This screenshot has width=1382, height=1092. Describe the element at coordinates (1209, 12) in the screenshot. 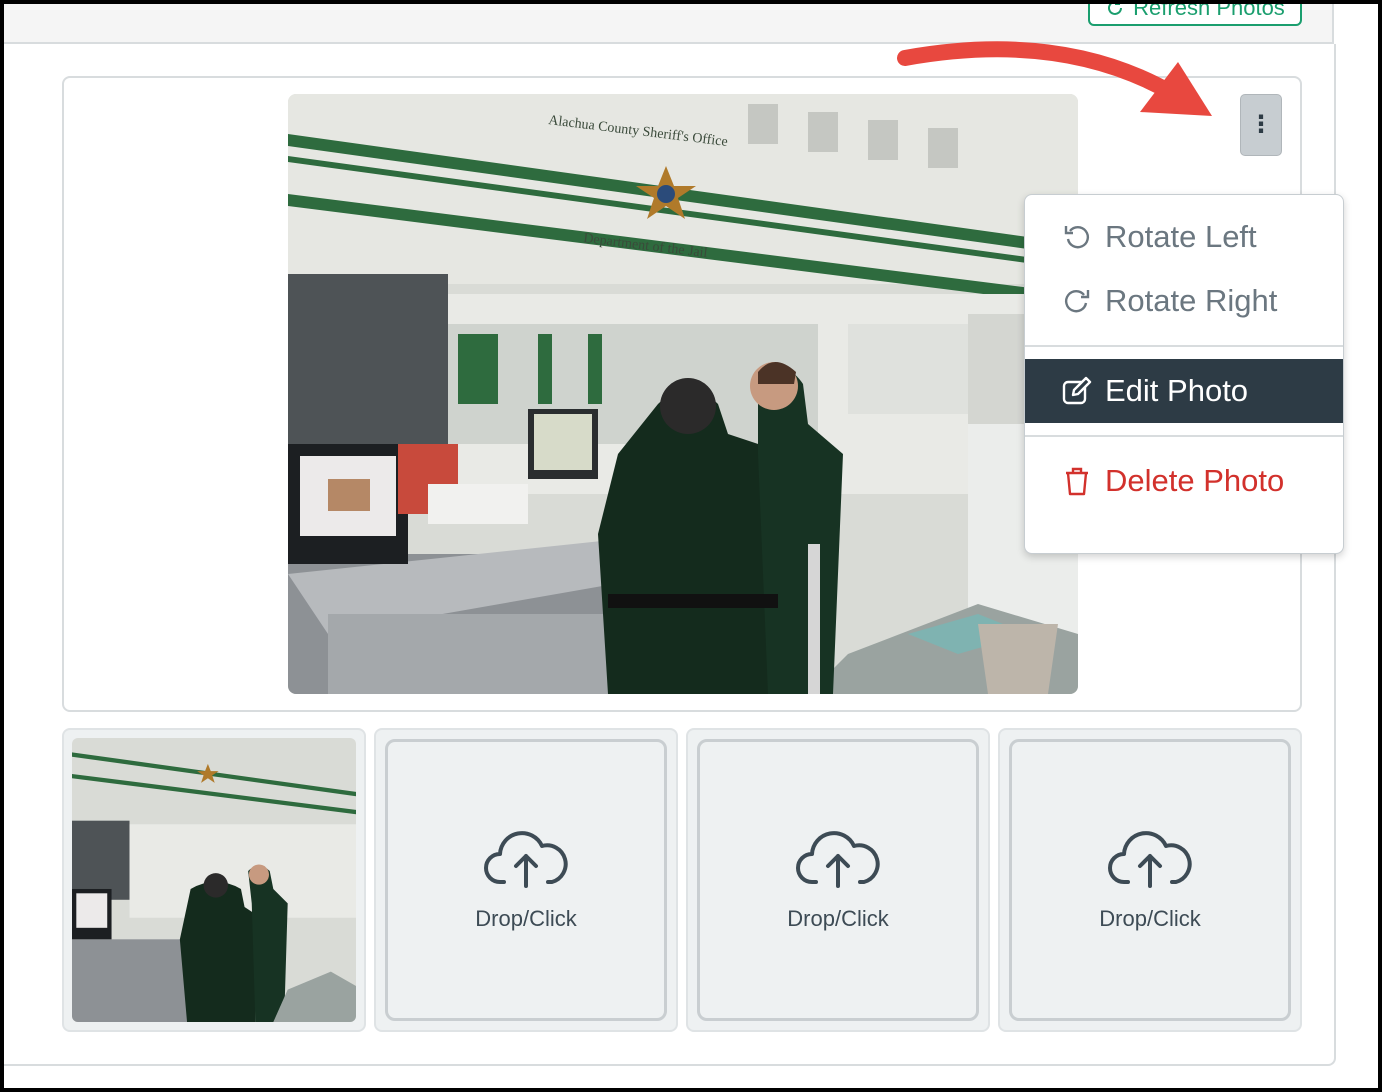

I see `refresh-photos-label: Refresh Photos` at that location.